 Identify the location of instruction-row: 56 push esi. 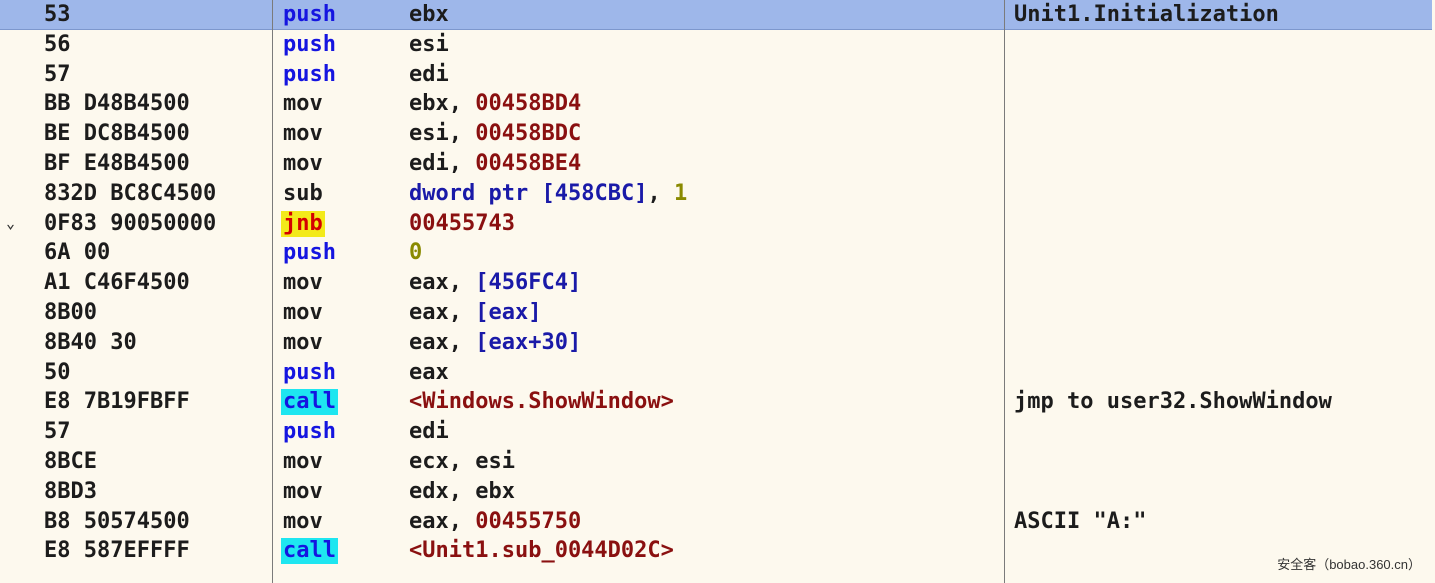
(716, 45).